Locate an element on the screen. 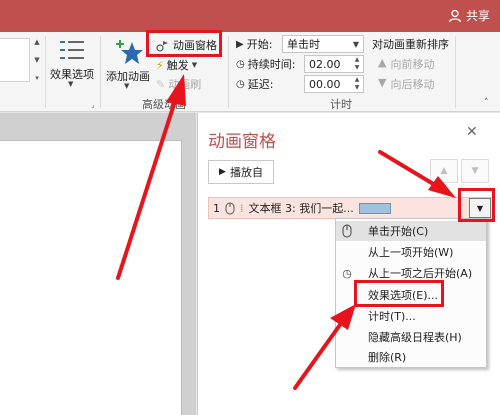  delay-spinner: 00.00 ▲ ▼ is located at coordinates (334, 84).